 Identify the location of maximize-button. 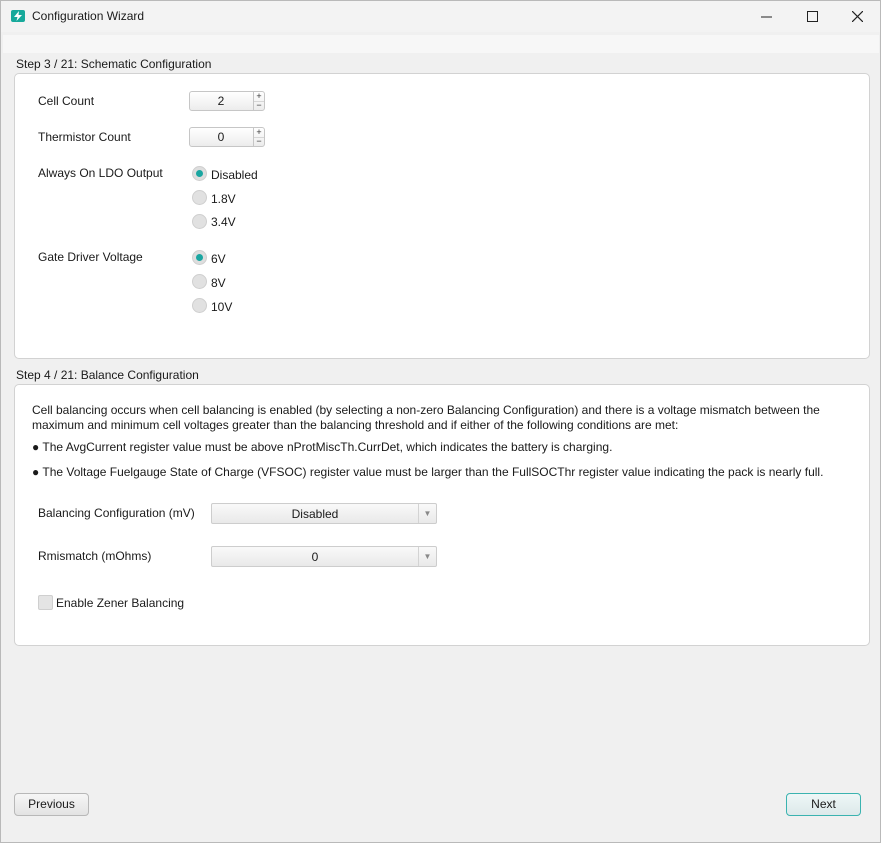
(812, 16).